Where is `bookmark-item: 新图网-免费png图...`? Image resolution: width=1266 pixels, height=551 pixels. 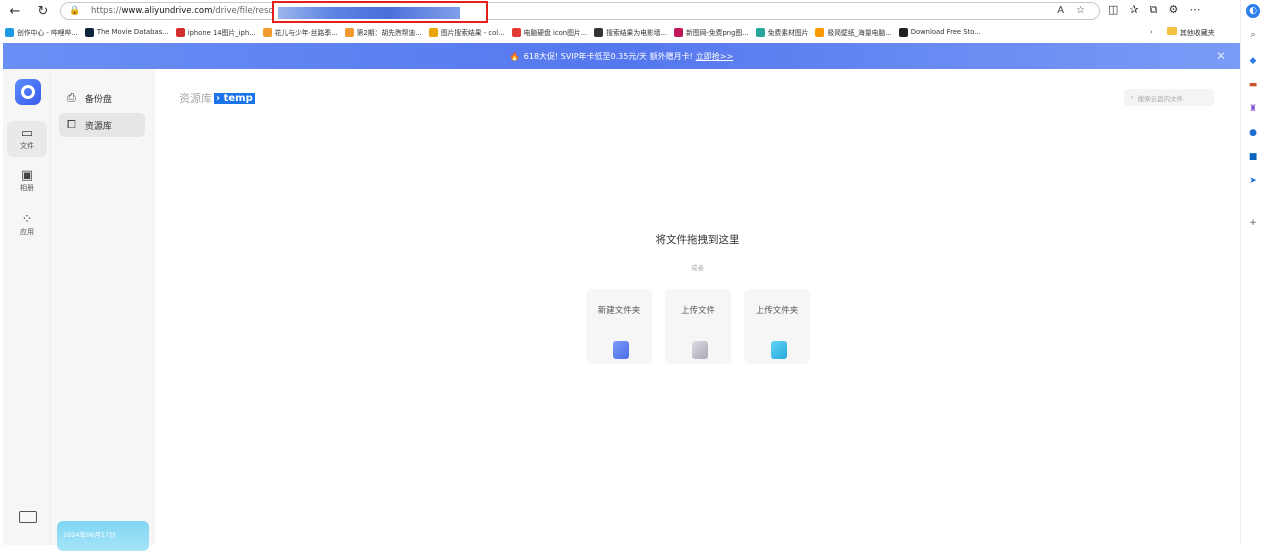 bookmark-item: 新图网-免费png图... is located at coordinates (711, 32).